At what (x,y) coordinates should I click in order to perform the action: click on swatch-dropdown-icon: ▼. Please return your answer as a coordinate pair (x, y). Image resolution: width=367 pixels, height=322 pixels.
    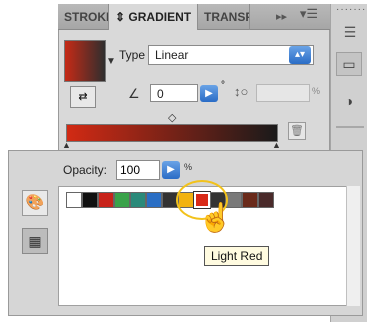
    Looking at the image, I should click on (111, 61).